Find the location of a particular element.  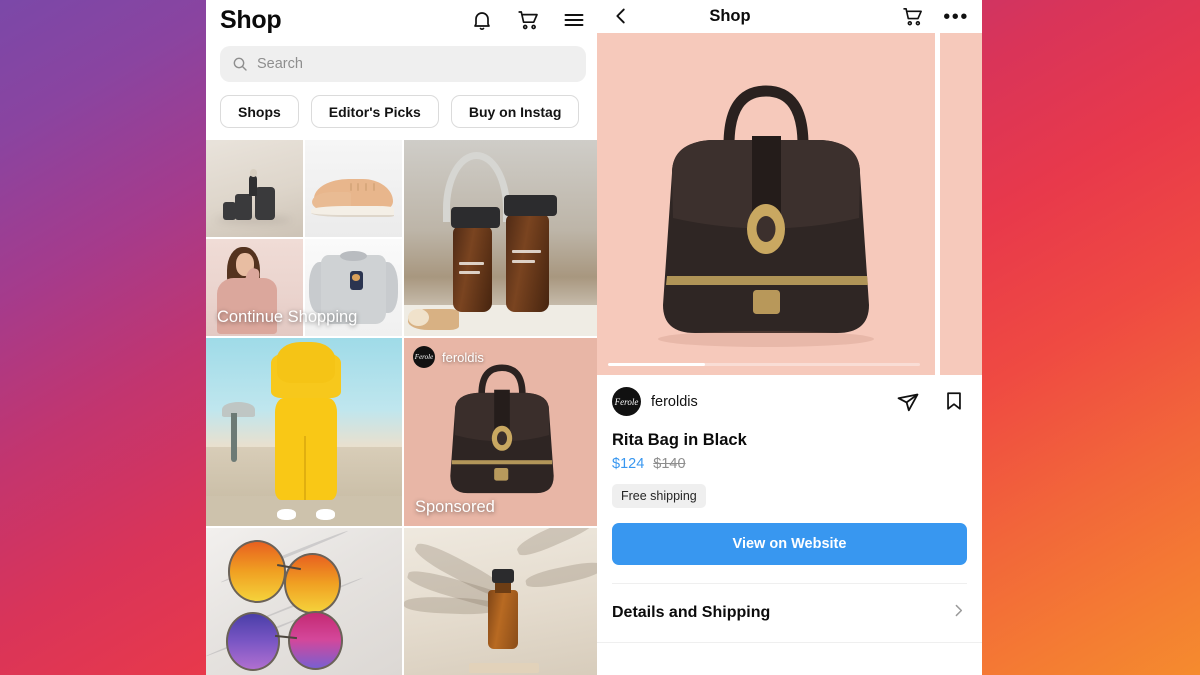

sponsored-account-name: feroldis is located at coordinates (463, 357).